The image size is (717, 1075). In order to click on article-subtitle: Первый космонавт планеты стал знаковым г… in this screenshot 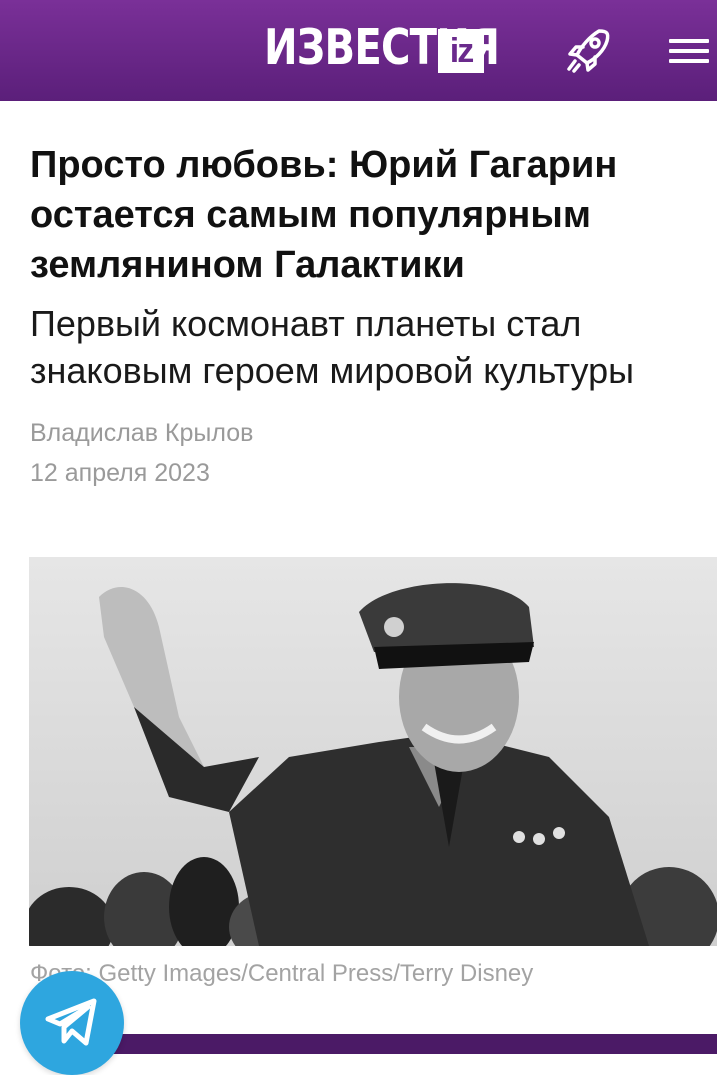, I will do `click(332, 347)`.